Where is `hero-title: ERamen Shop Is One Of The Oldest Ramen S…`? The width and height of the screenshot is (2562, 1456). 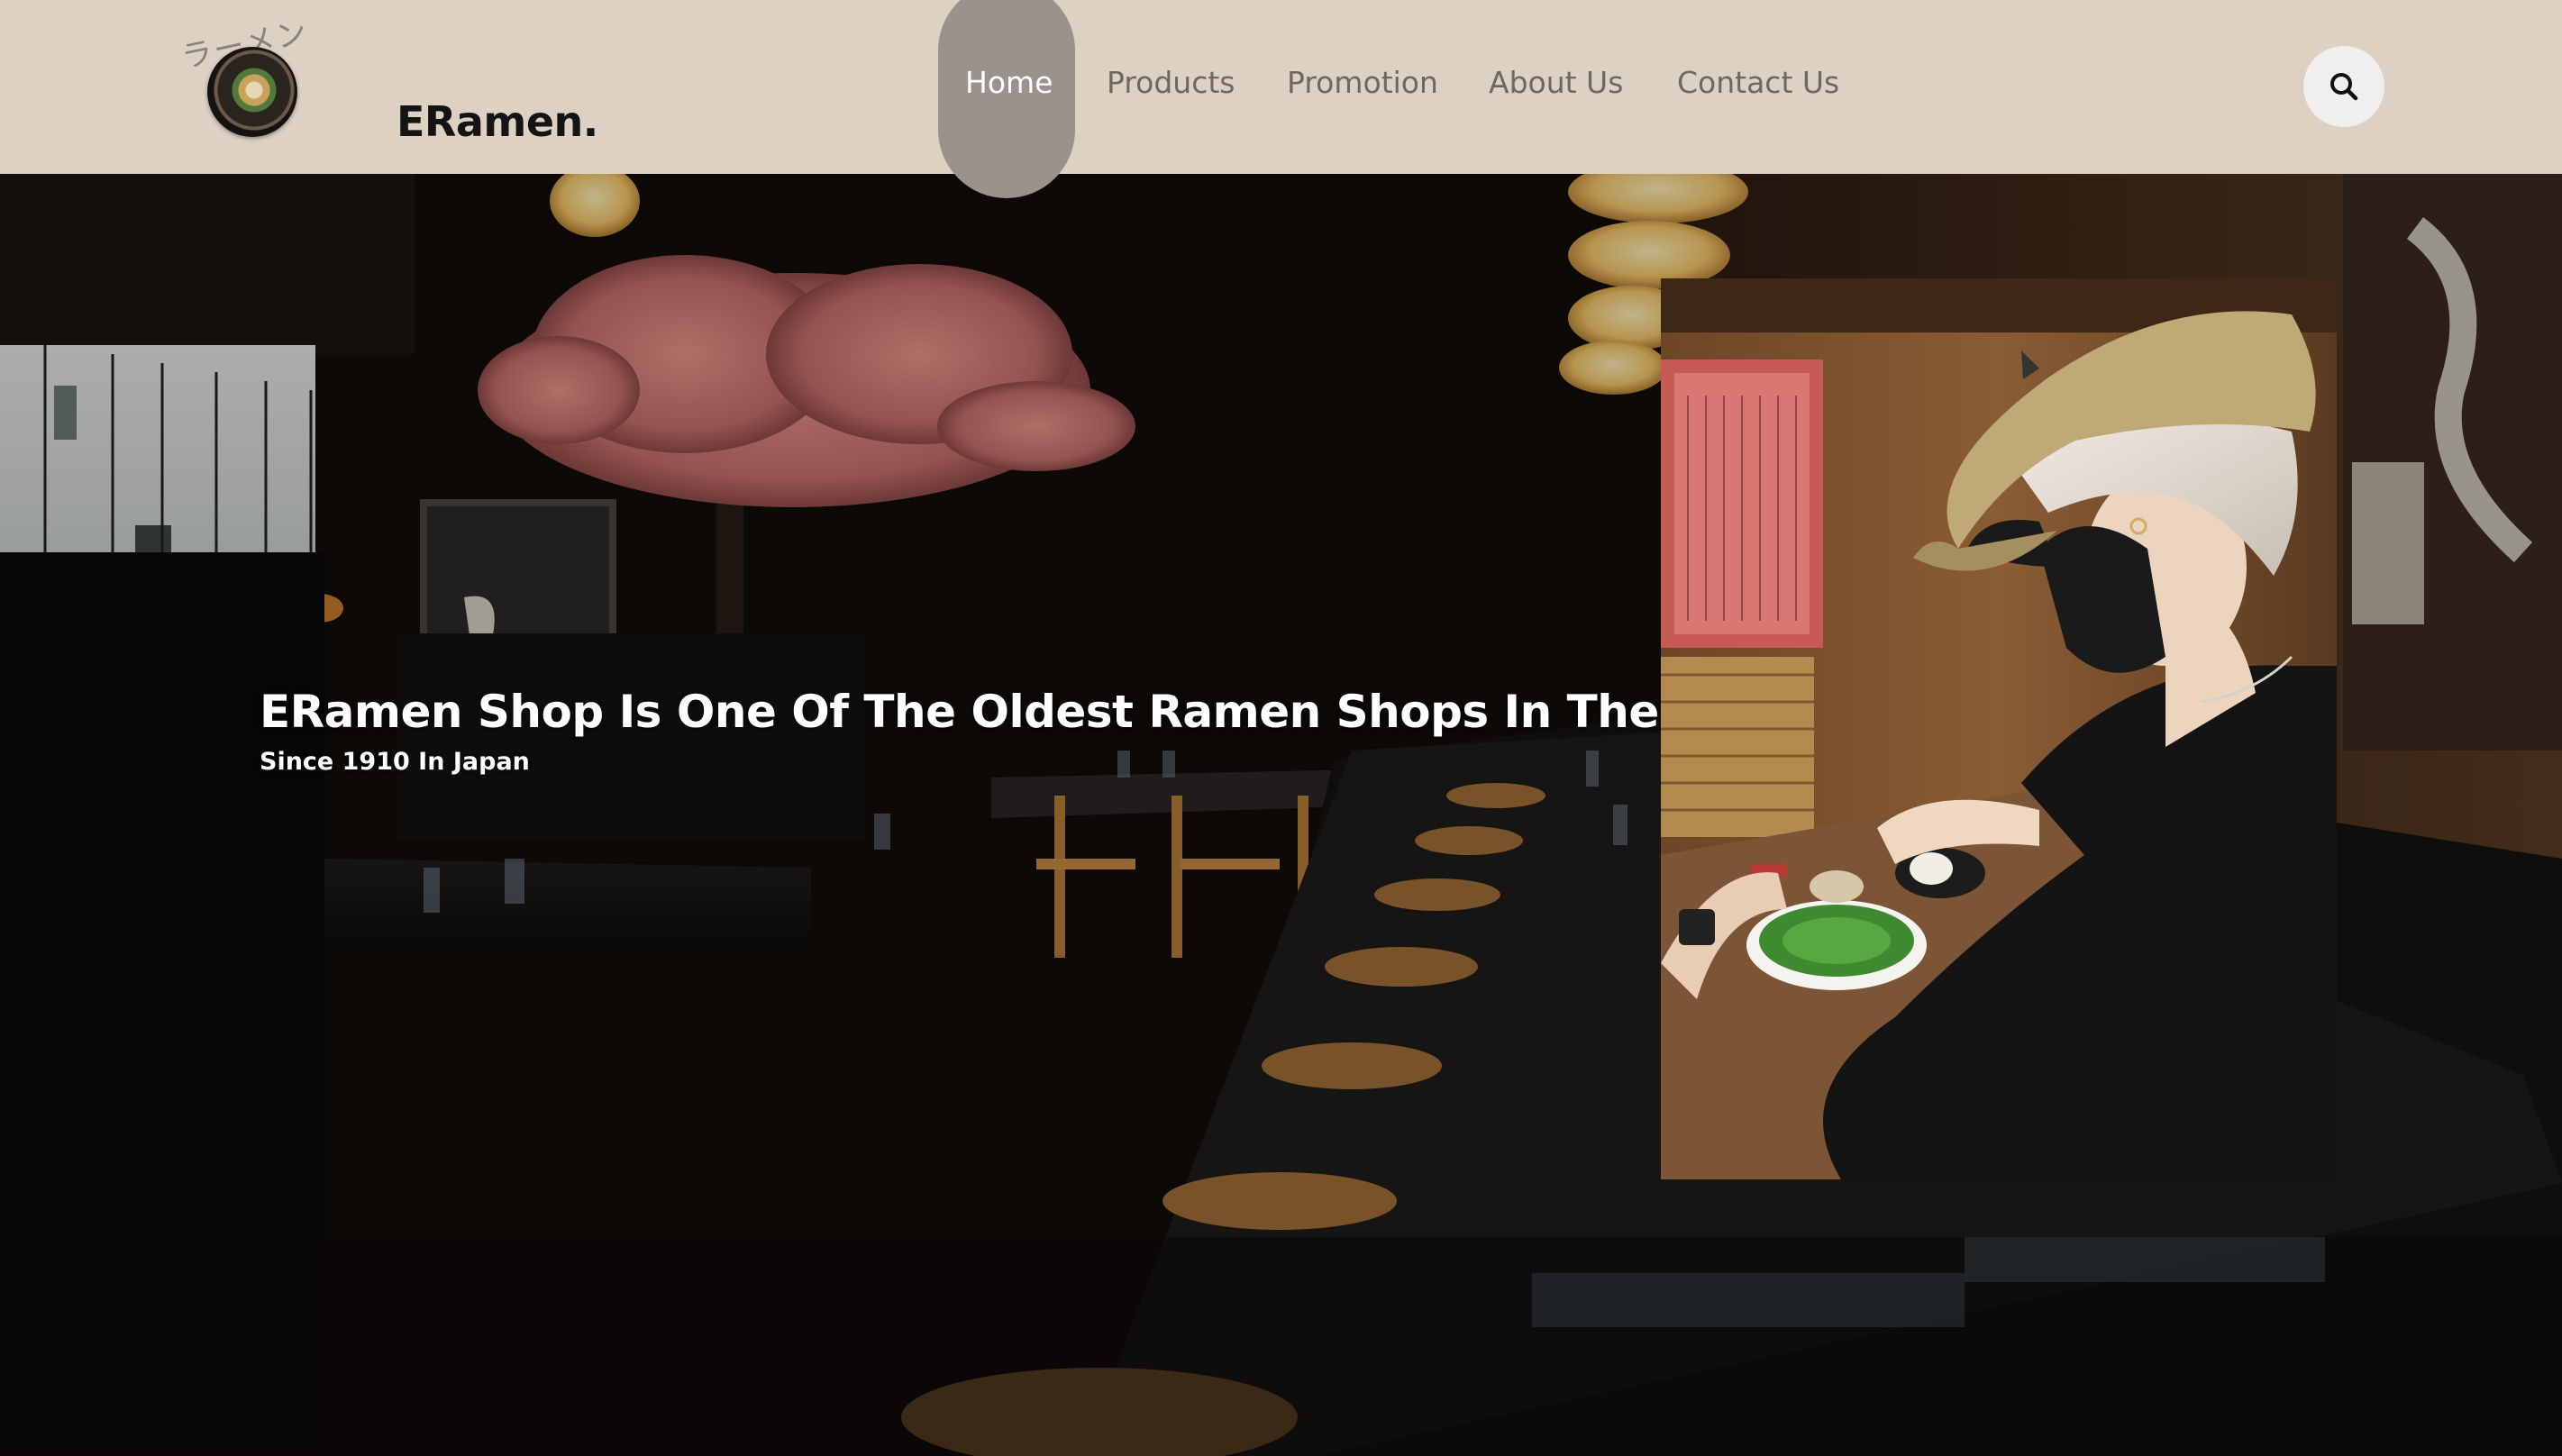 hero-title: ERamen Shop Is One Of The Oldest Ramen S… is located at coordinates (1048, 712).